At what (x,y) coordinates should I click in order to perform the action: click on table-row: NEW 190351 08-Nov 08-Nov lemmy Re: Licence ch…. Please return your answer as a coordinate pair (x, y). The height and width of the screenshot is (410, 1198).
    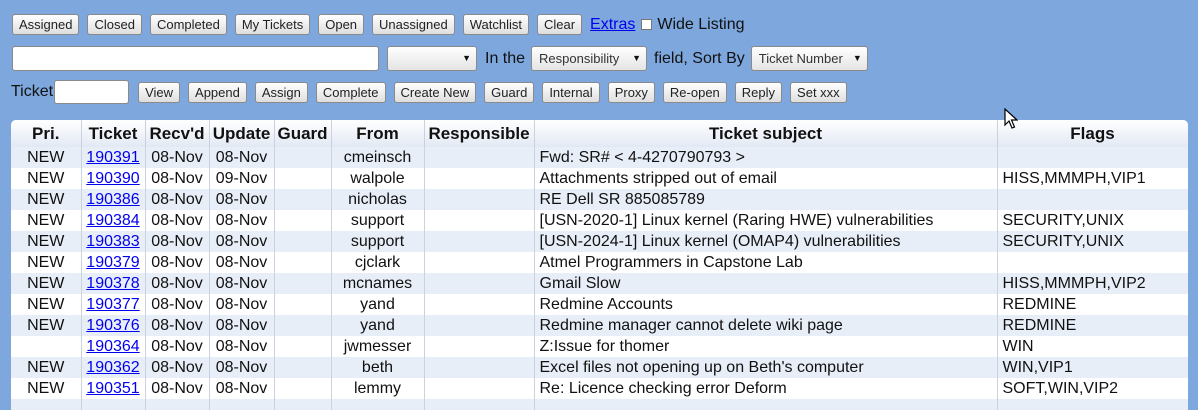
    Looking at the image, I should click on (599, 388).